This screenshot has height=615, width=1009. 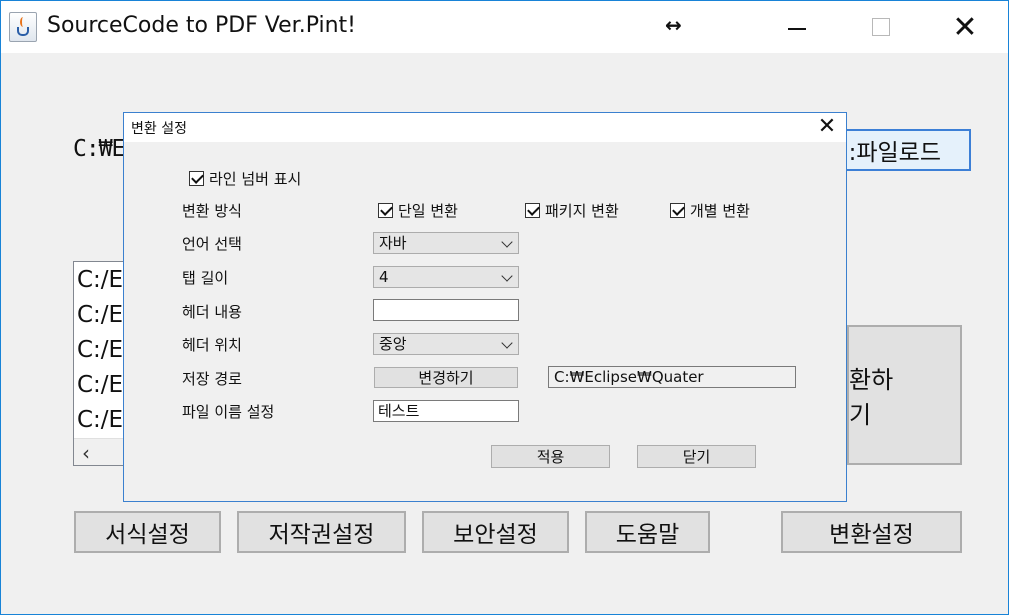 I want to click on package-convert-checkbox: 패키지 변환, so click(x=572, y=210).